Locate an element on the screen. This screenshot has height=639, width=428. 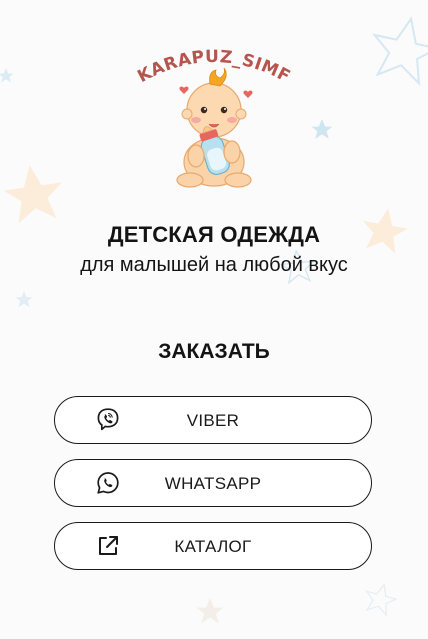
viber-button: VIBER is located at coordinates (213, 420).